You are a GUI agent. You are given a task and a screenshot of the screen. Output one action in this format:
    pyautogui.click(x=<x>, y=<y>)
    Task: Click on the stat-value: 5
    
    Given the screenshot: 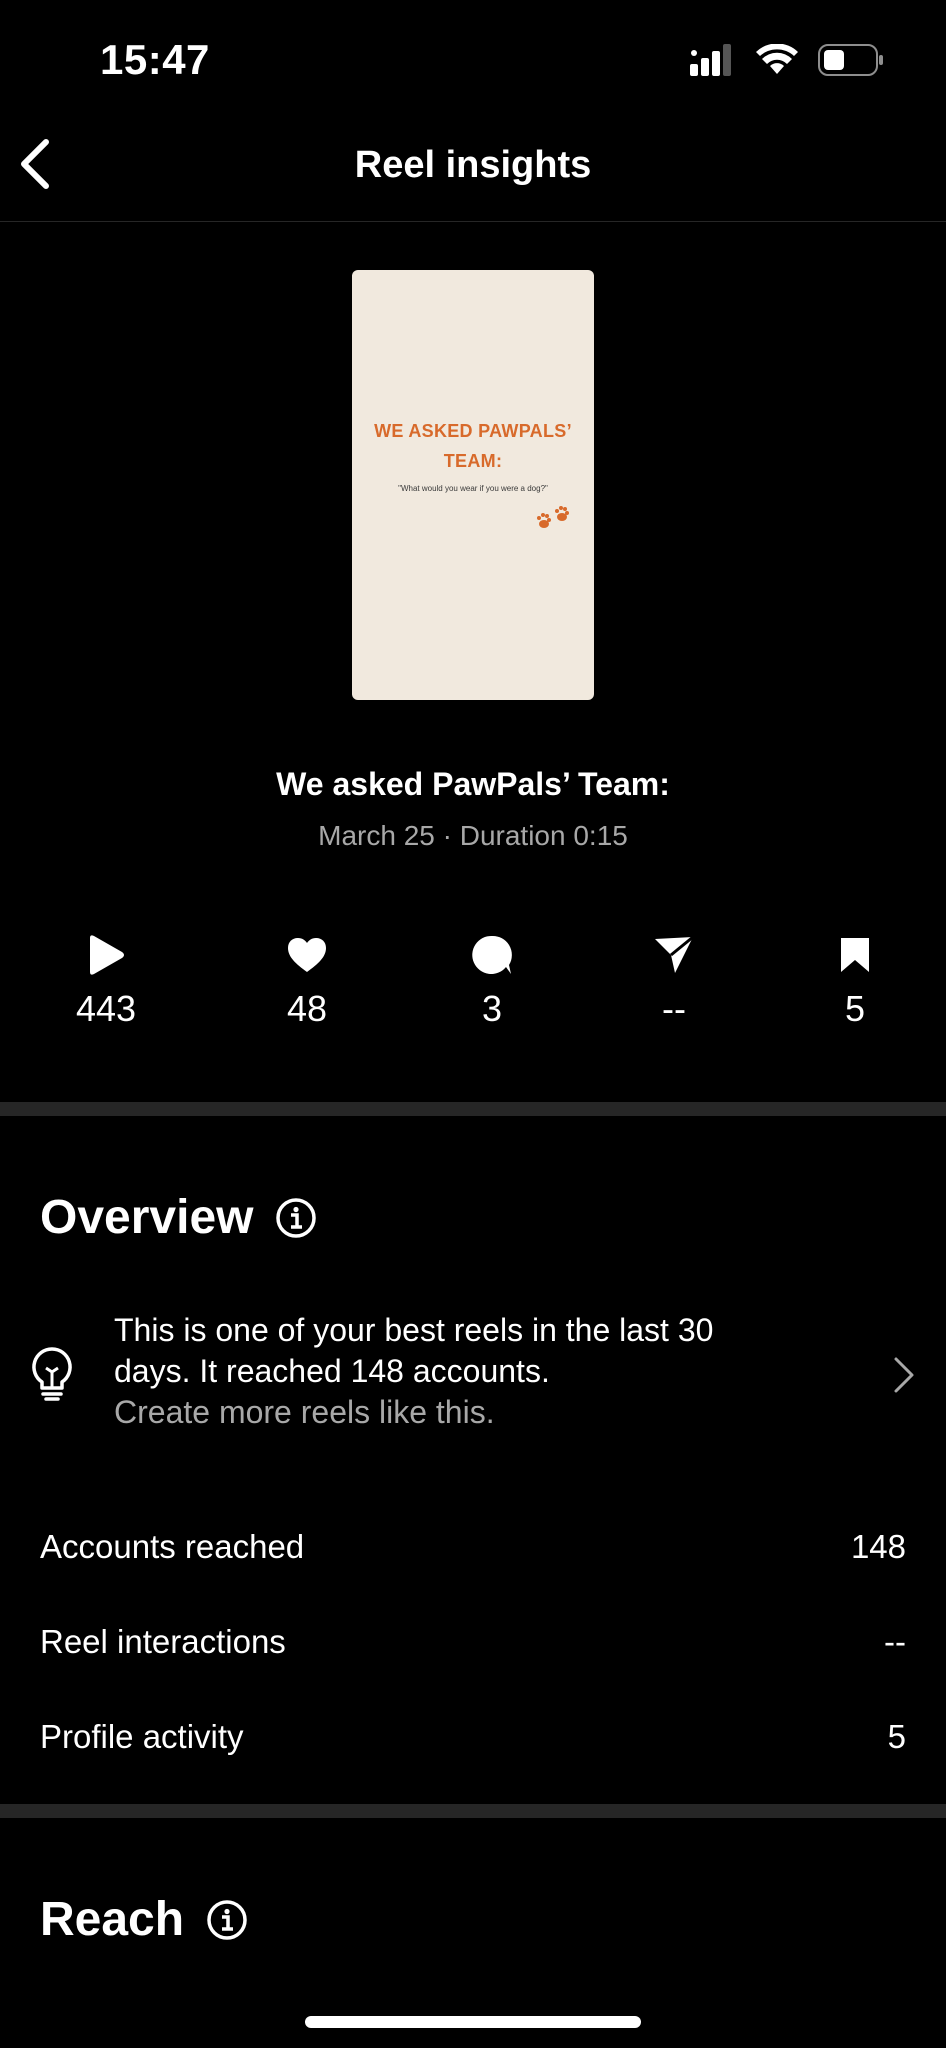 What is the action you would take?
    pyautogui.click(x=896, y=1736)
    